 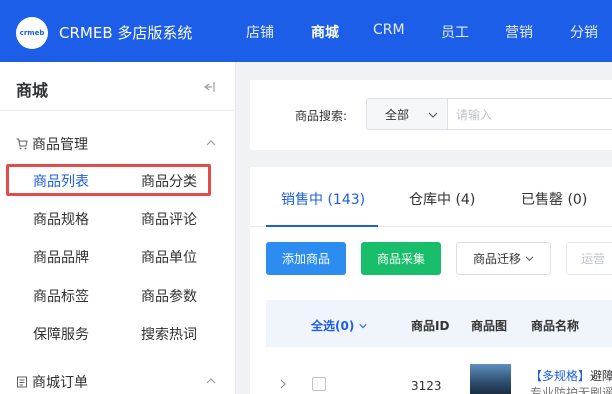 I want to click on column-header-image: 商品图, so click(x=489, y=326).